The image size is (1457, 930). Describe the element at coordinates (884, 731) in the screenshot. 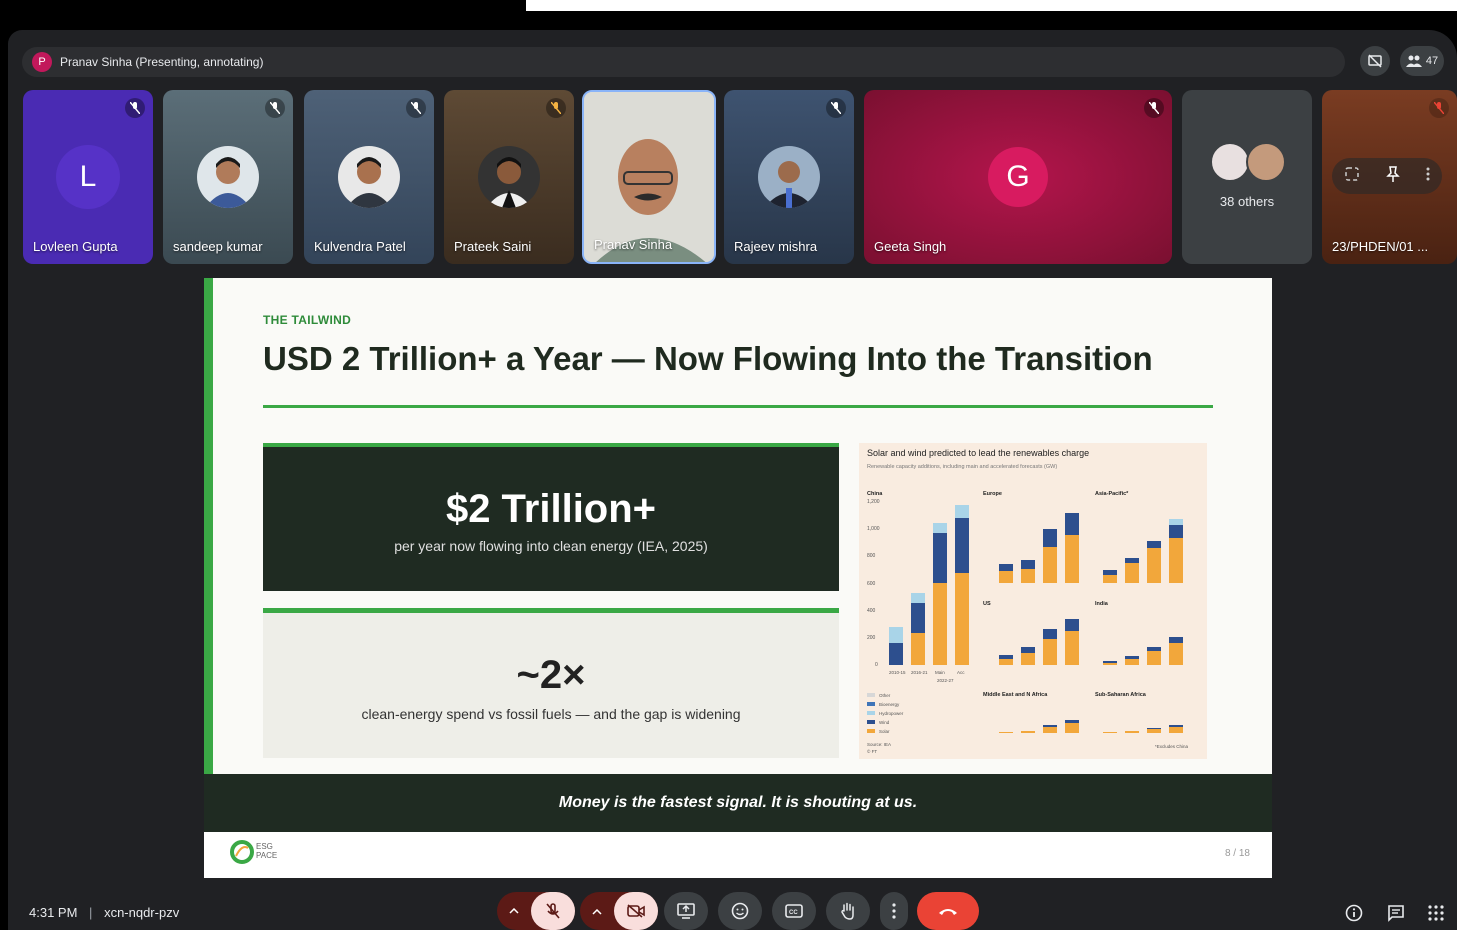

I see `svg-text: Solar` at that location.